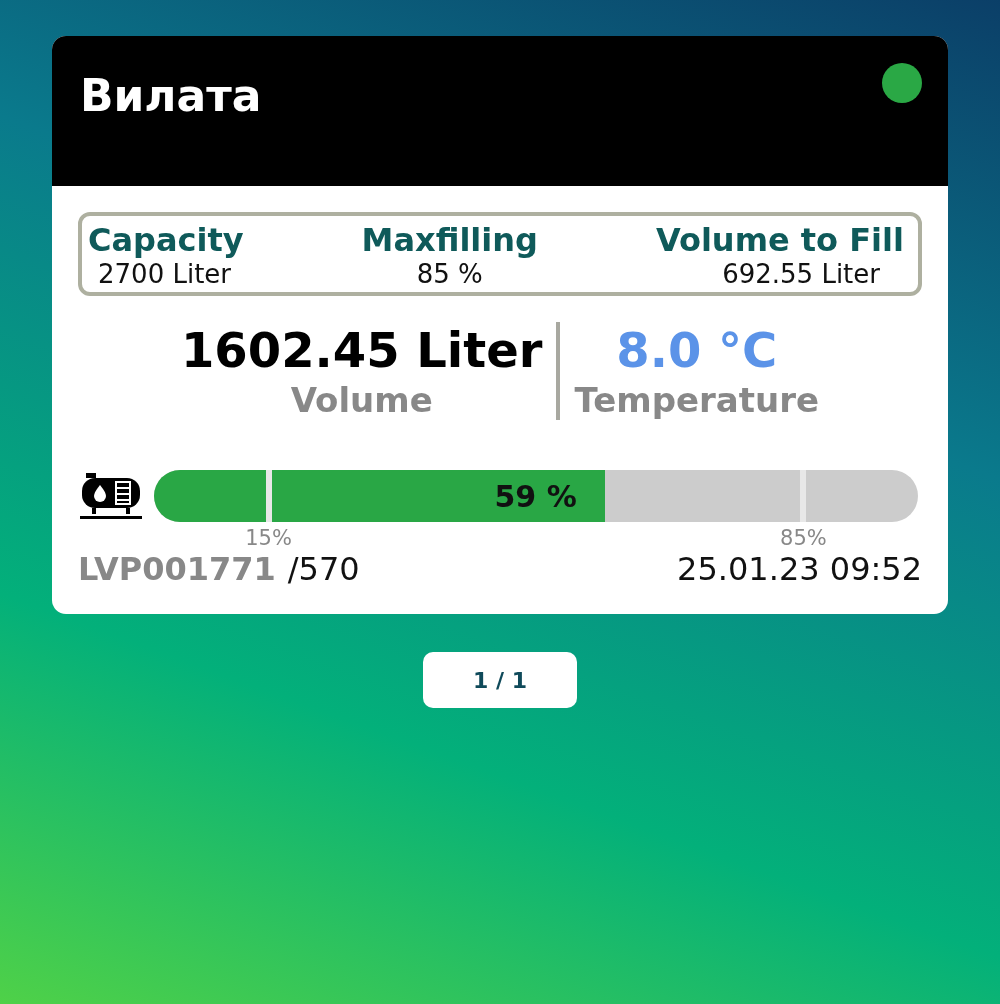 The width and height of the screenshot is (1000, 1004). What do you see at coordinates (268, 538) in the screenshot?
I see `threshold-label: 15%` at bounding box center [268, 538].